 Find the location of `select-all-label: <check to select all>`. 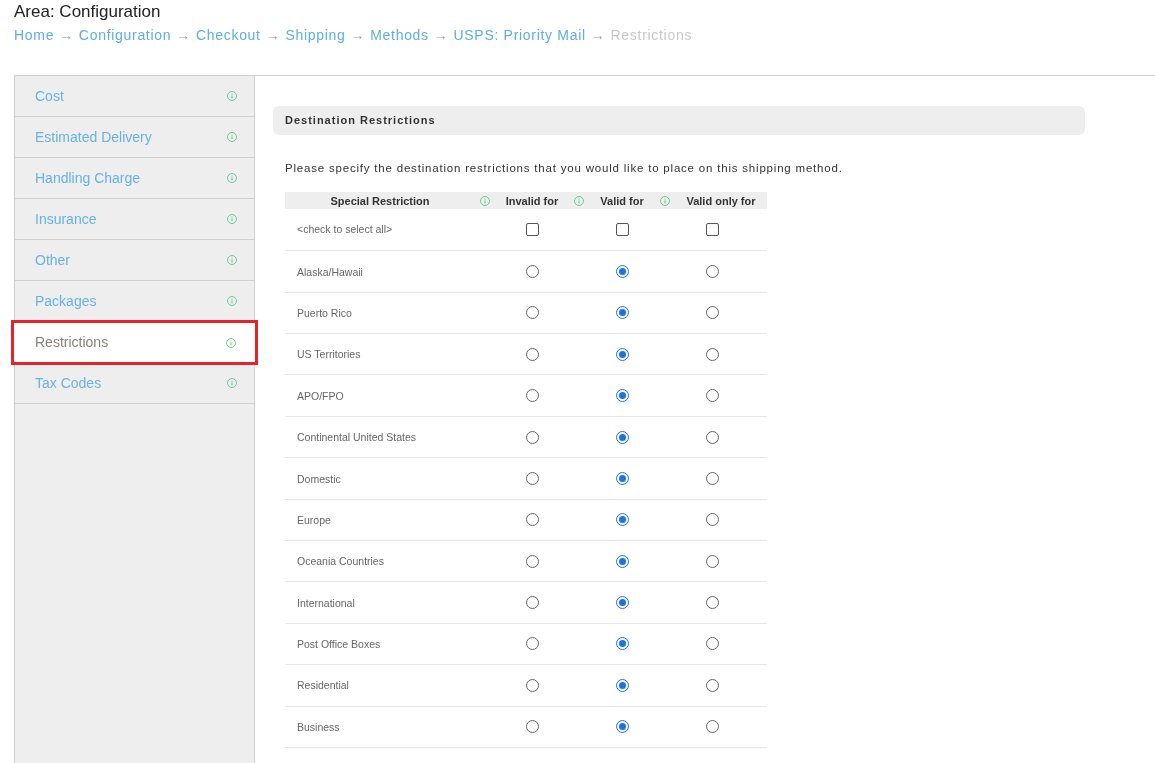

select-all-label: <check to select all> is located at coordinates (344, 229).